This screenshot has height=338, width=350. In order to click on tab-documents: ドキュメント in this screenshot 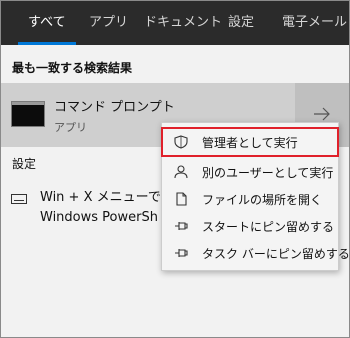, I will do `click(183, 23)`.